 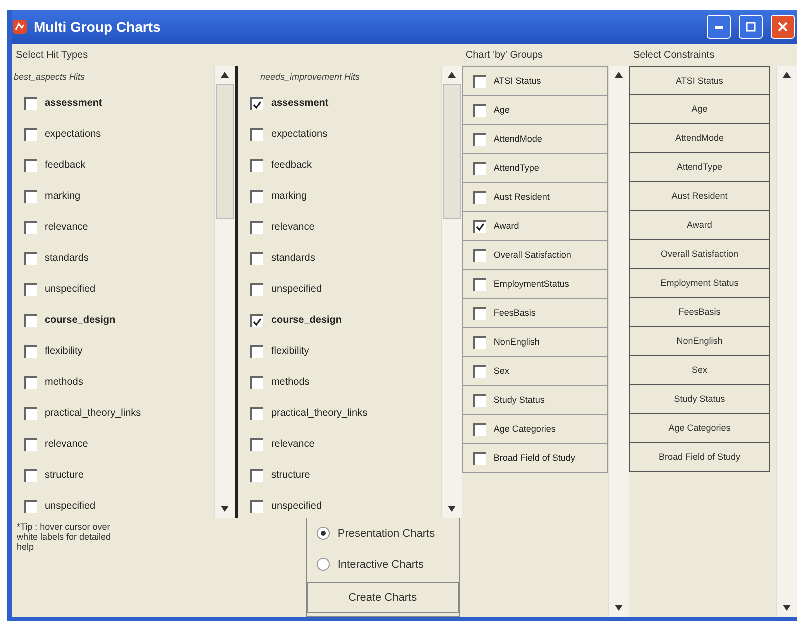 I want to click on group-item: Award, so click(x=535, y=226).